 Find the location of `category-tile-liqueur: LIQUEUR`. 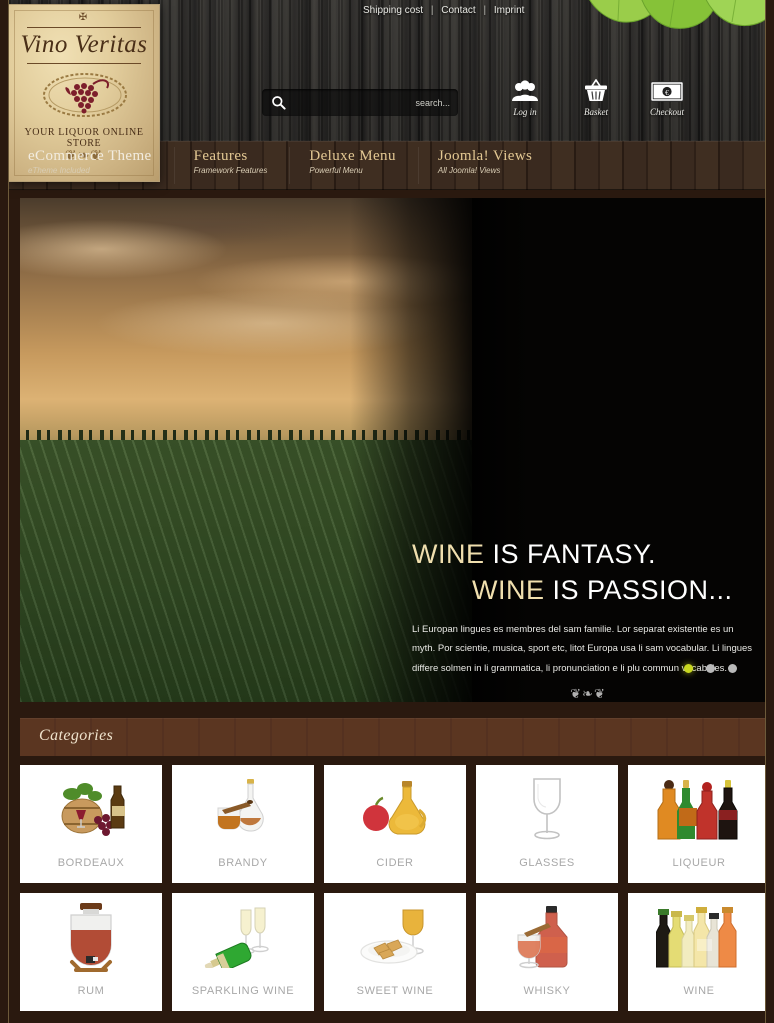

category-tile-liqueur: LIQUEUR is located at coordinates (697, 824).